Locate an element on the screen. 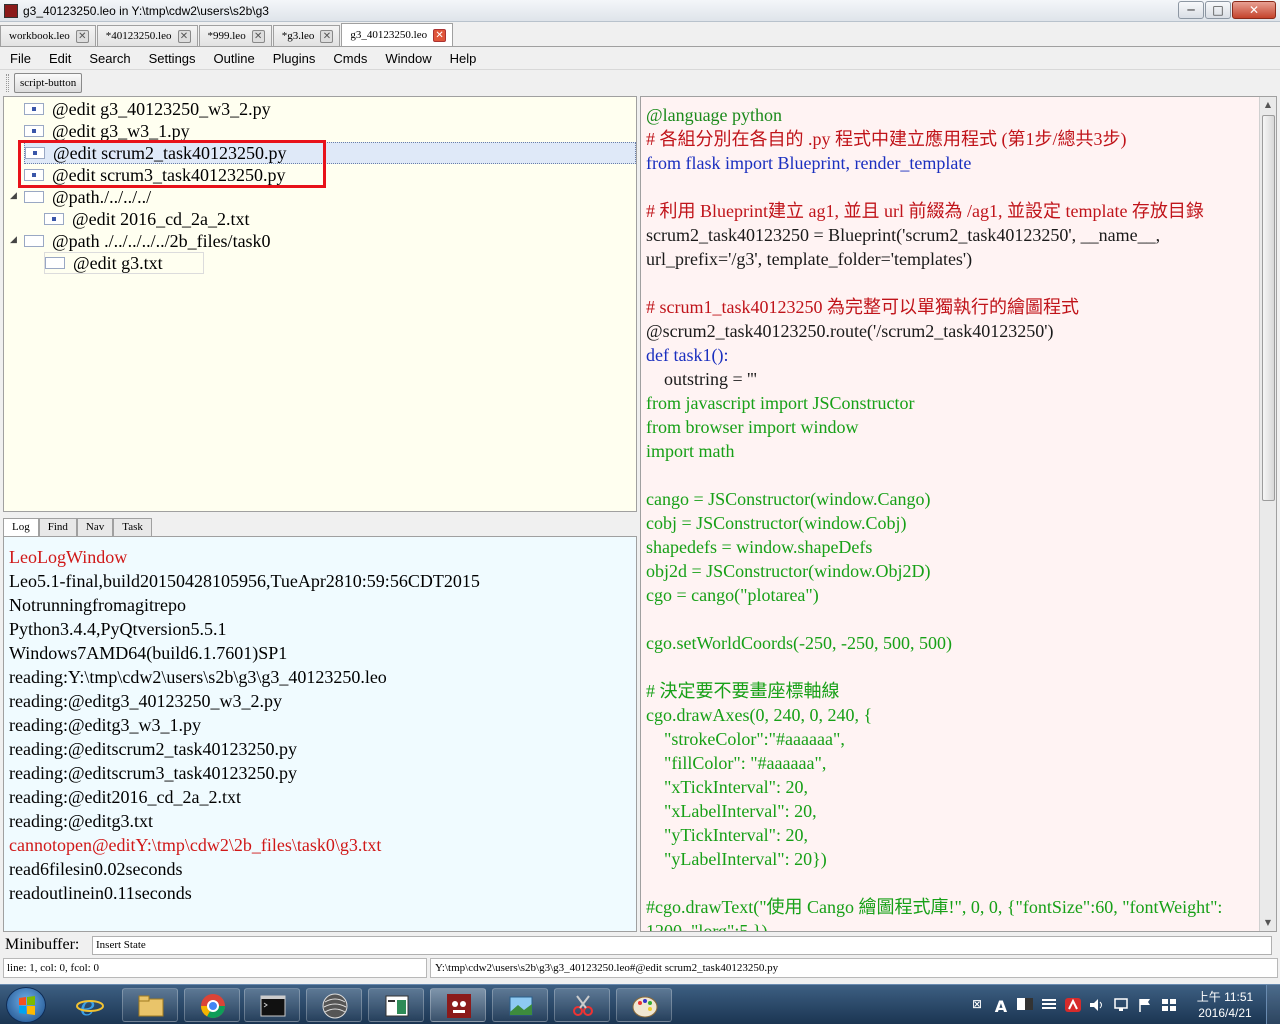 Image resolution: width=1280 pixels, height=1024 pixels. code-line: "xTickInterval": 20, is located at coordinates (727, 787).